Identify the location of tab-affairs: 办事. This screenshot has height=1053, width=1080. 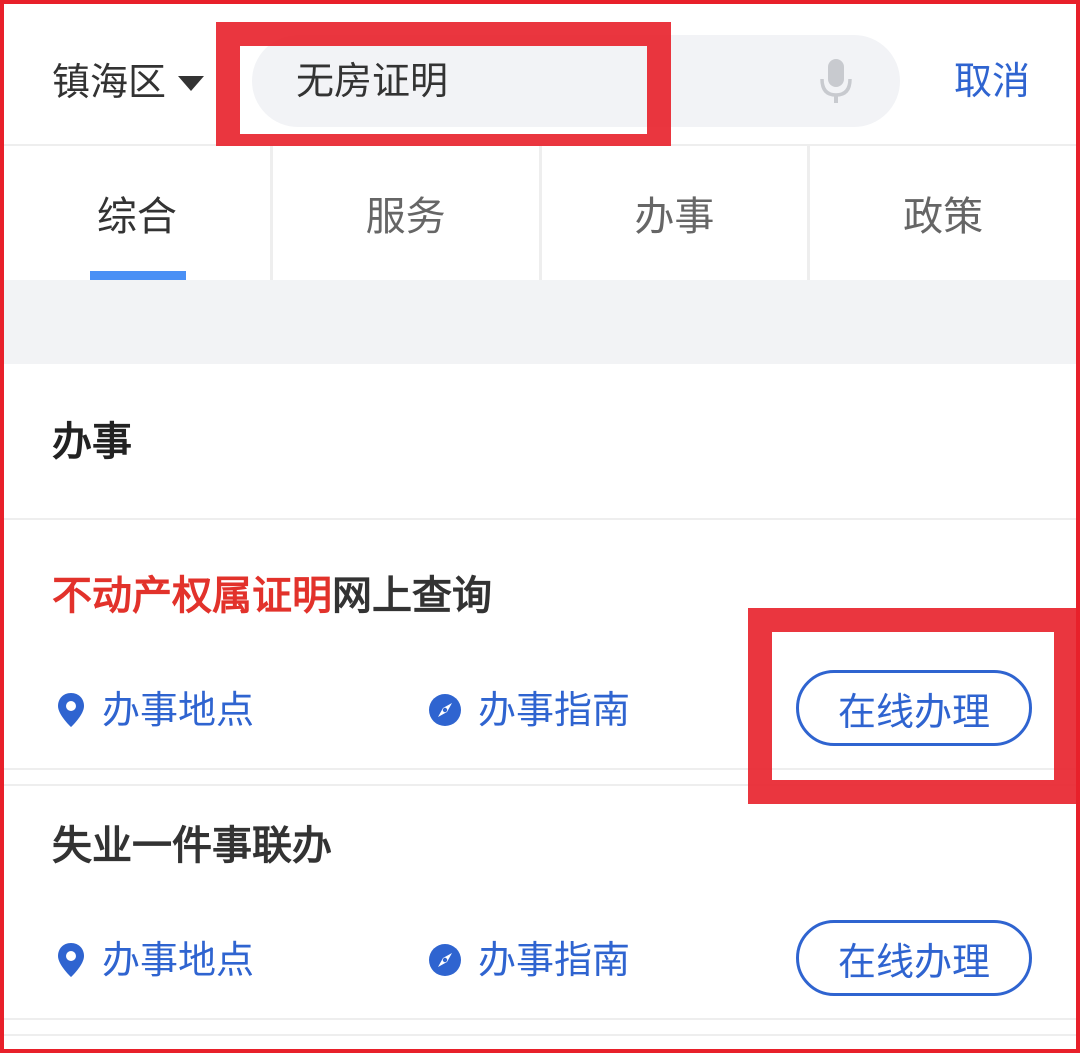
(676, 213).